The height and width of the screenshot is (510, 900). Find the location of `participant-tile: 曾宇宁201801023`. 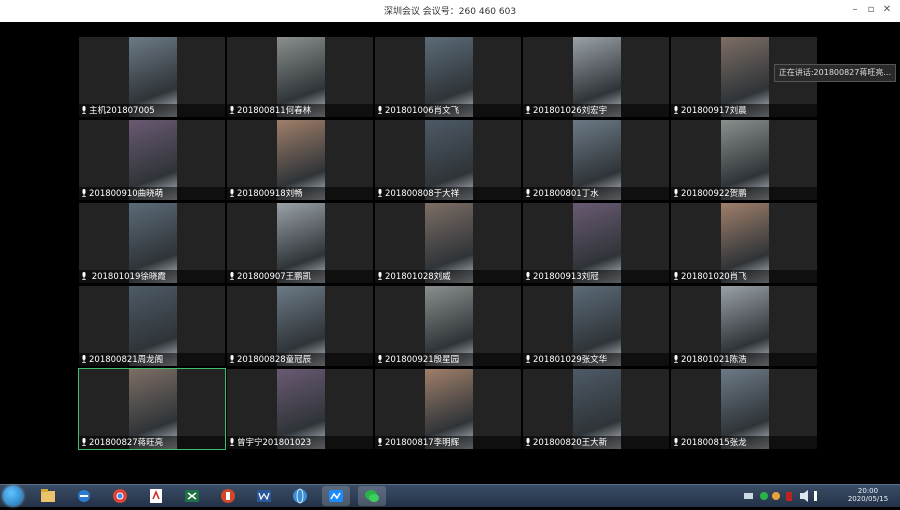

participant-tile: 曾宇宁201801023 is located at coordinates (300, 409).